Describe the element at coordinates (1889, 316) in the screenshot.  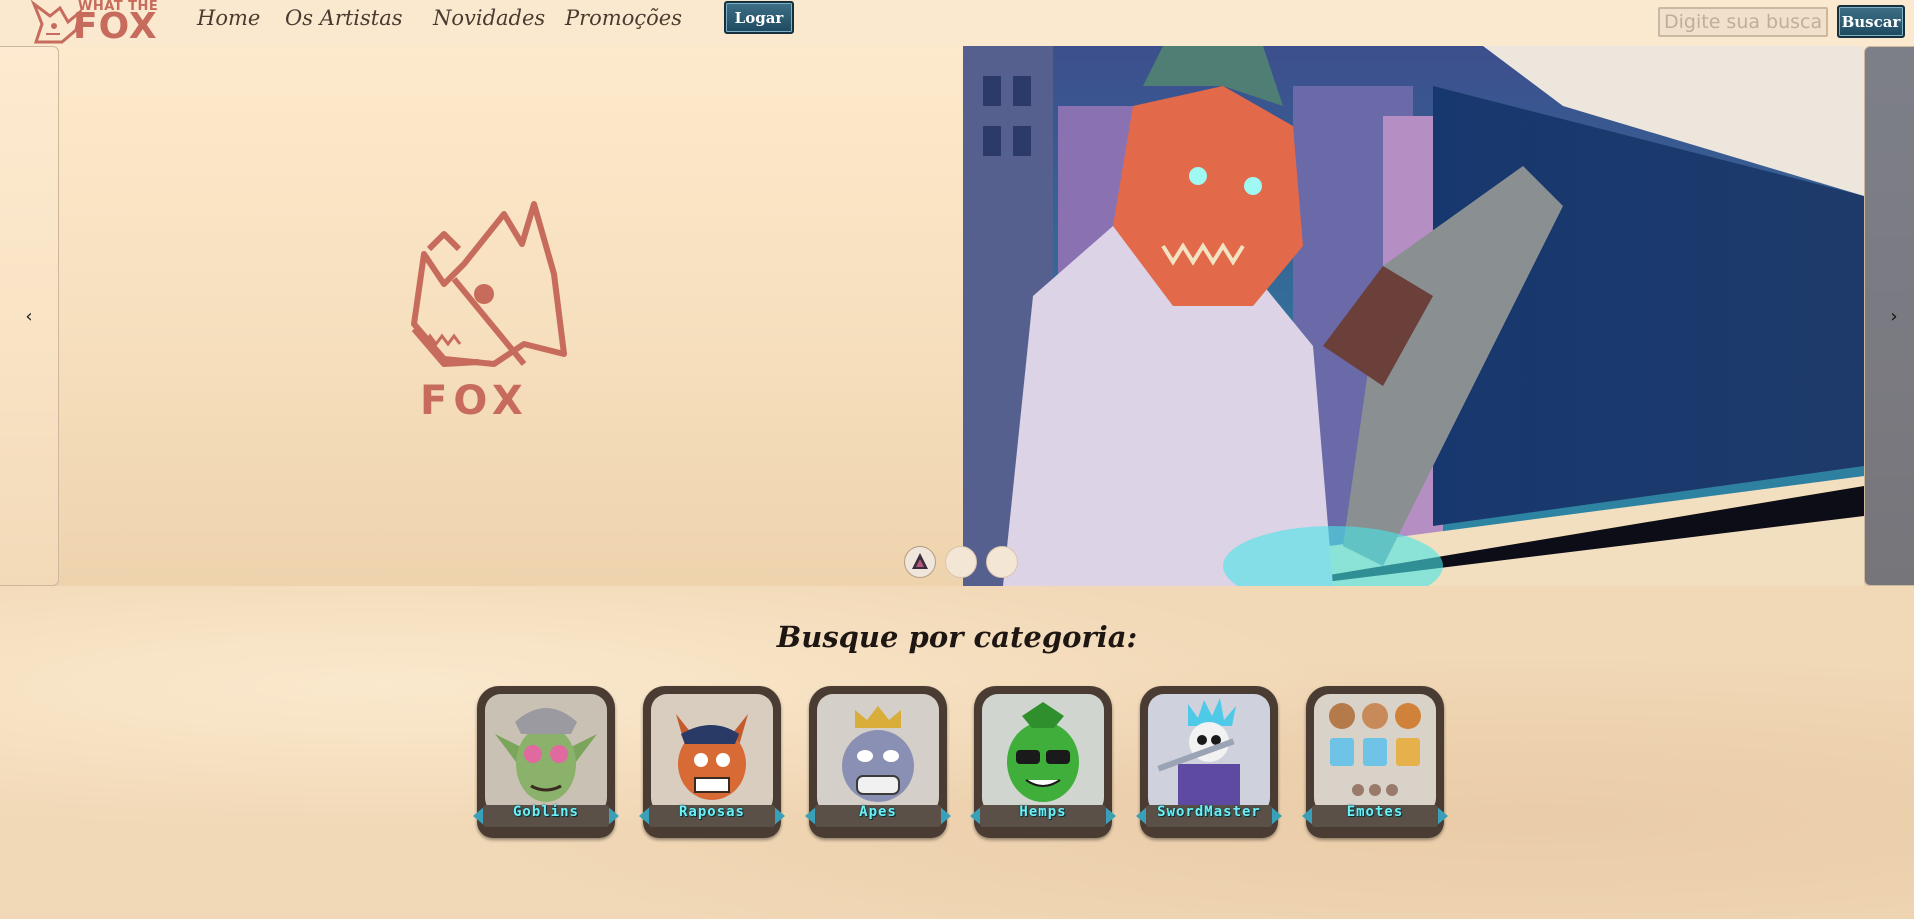
I see `carousel-next-button: ›` at that location.